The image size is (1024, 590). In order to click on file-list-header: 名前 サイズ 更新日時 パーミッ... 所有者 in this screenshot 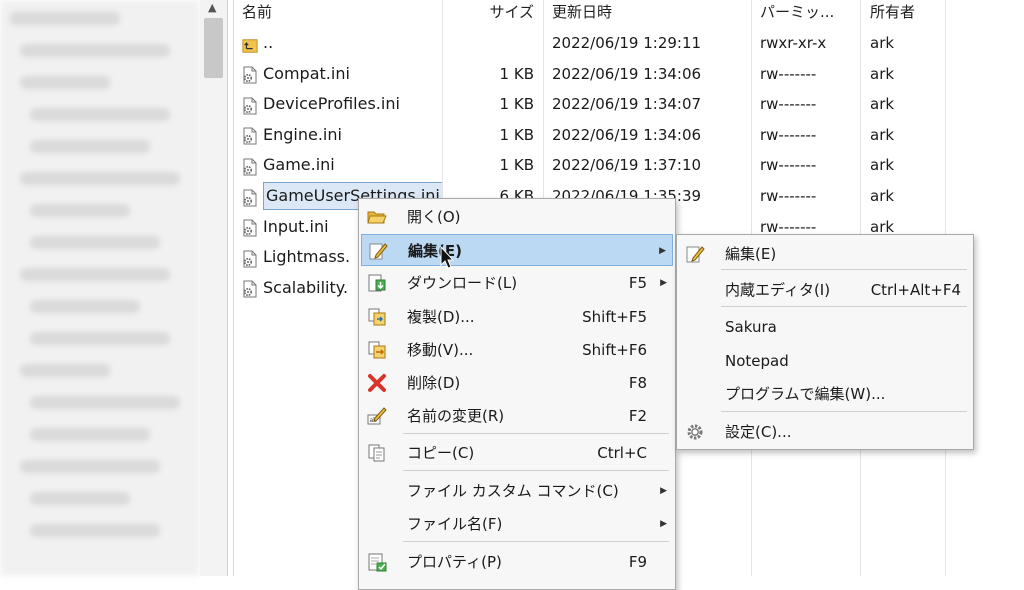, I will do `click(590, 13)`.